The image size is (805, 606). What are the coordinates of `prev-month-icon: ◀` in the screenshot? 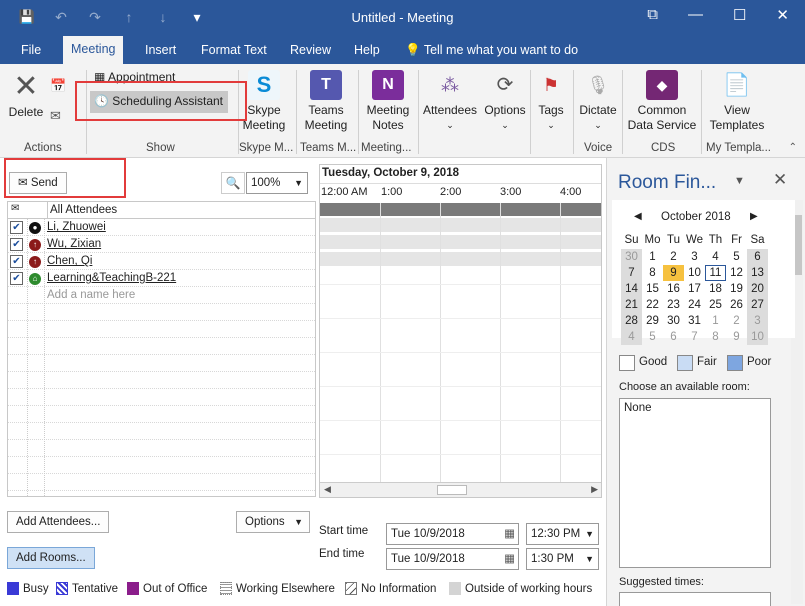 It's located at (638, 216).